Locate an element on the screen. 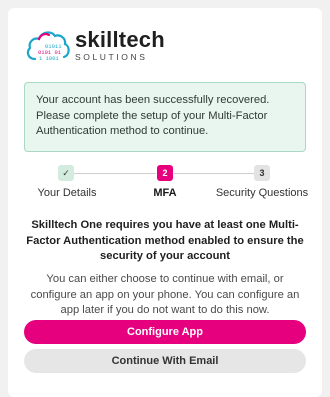  step-3-label: Security Questions is located at coordinates (262, 193).